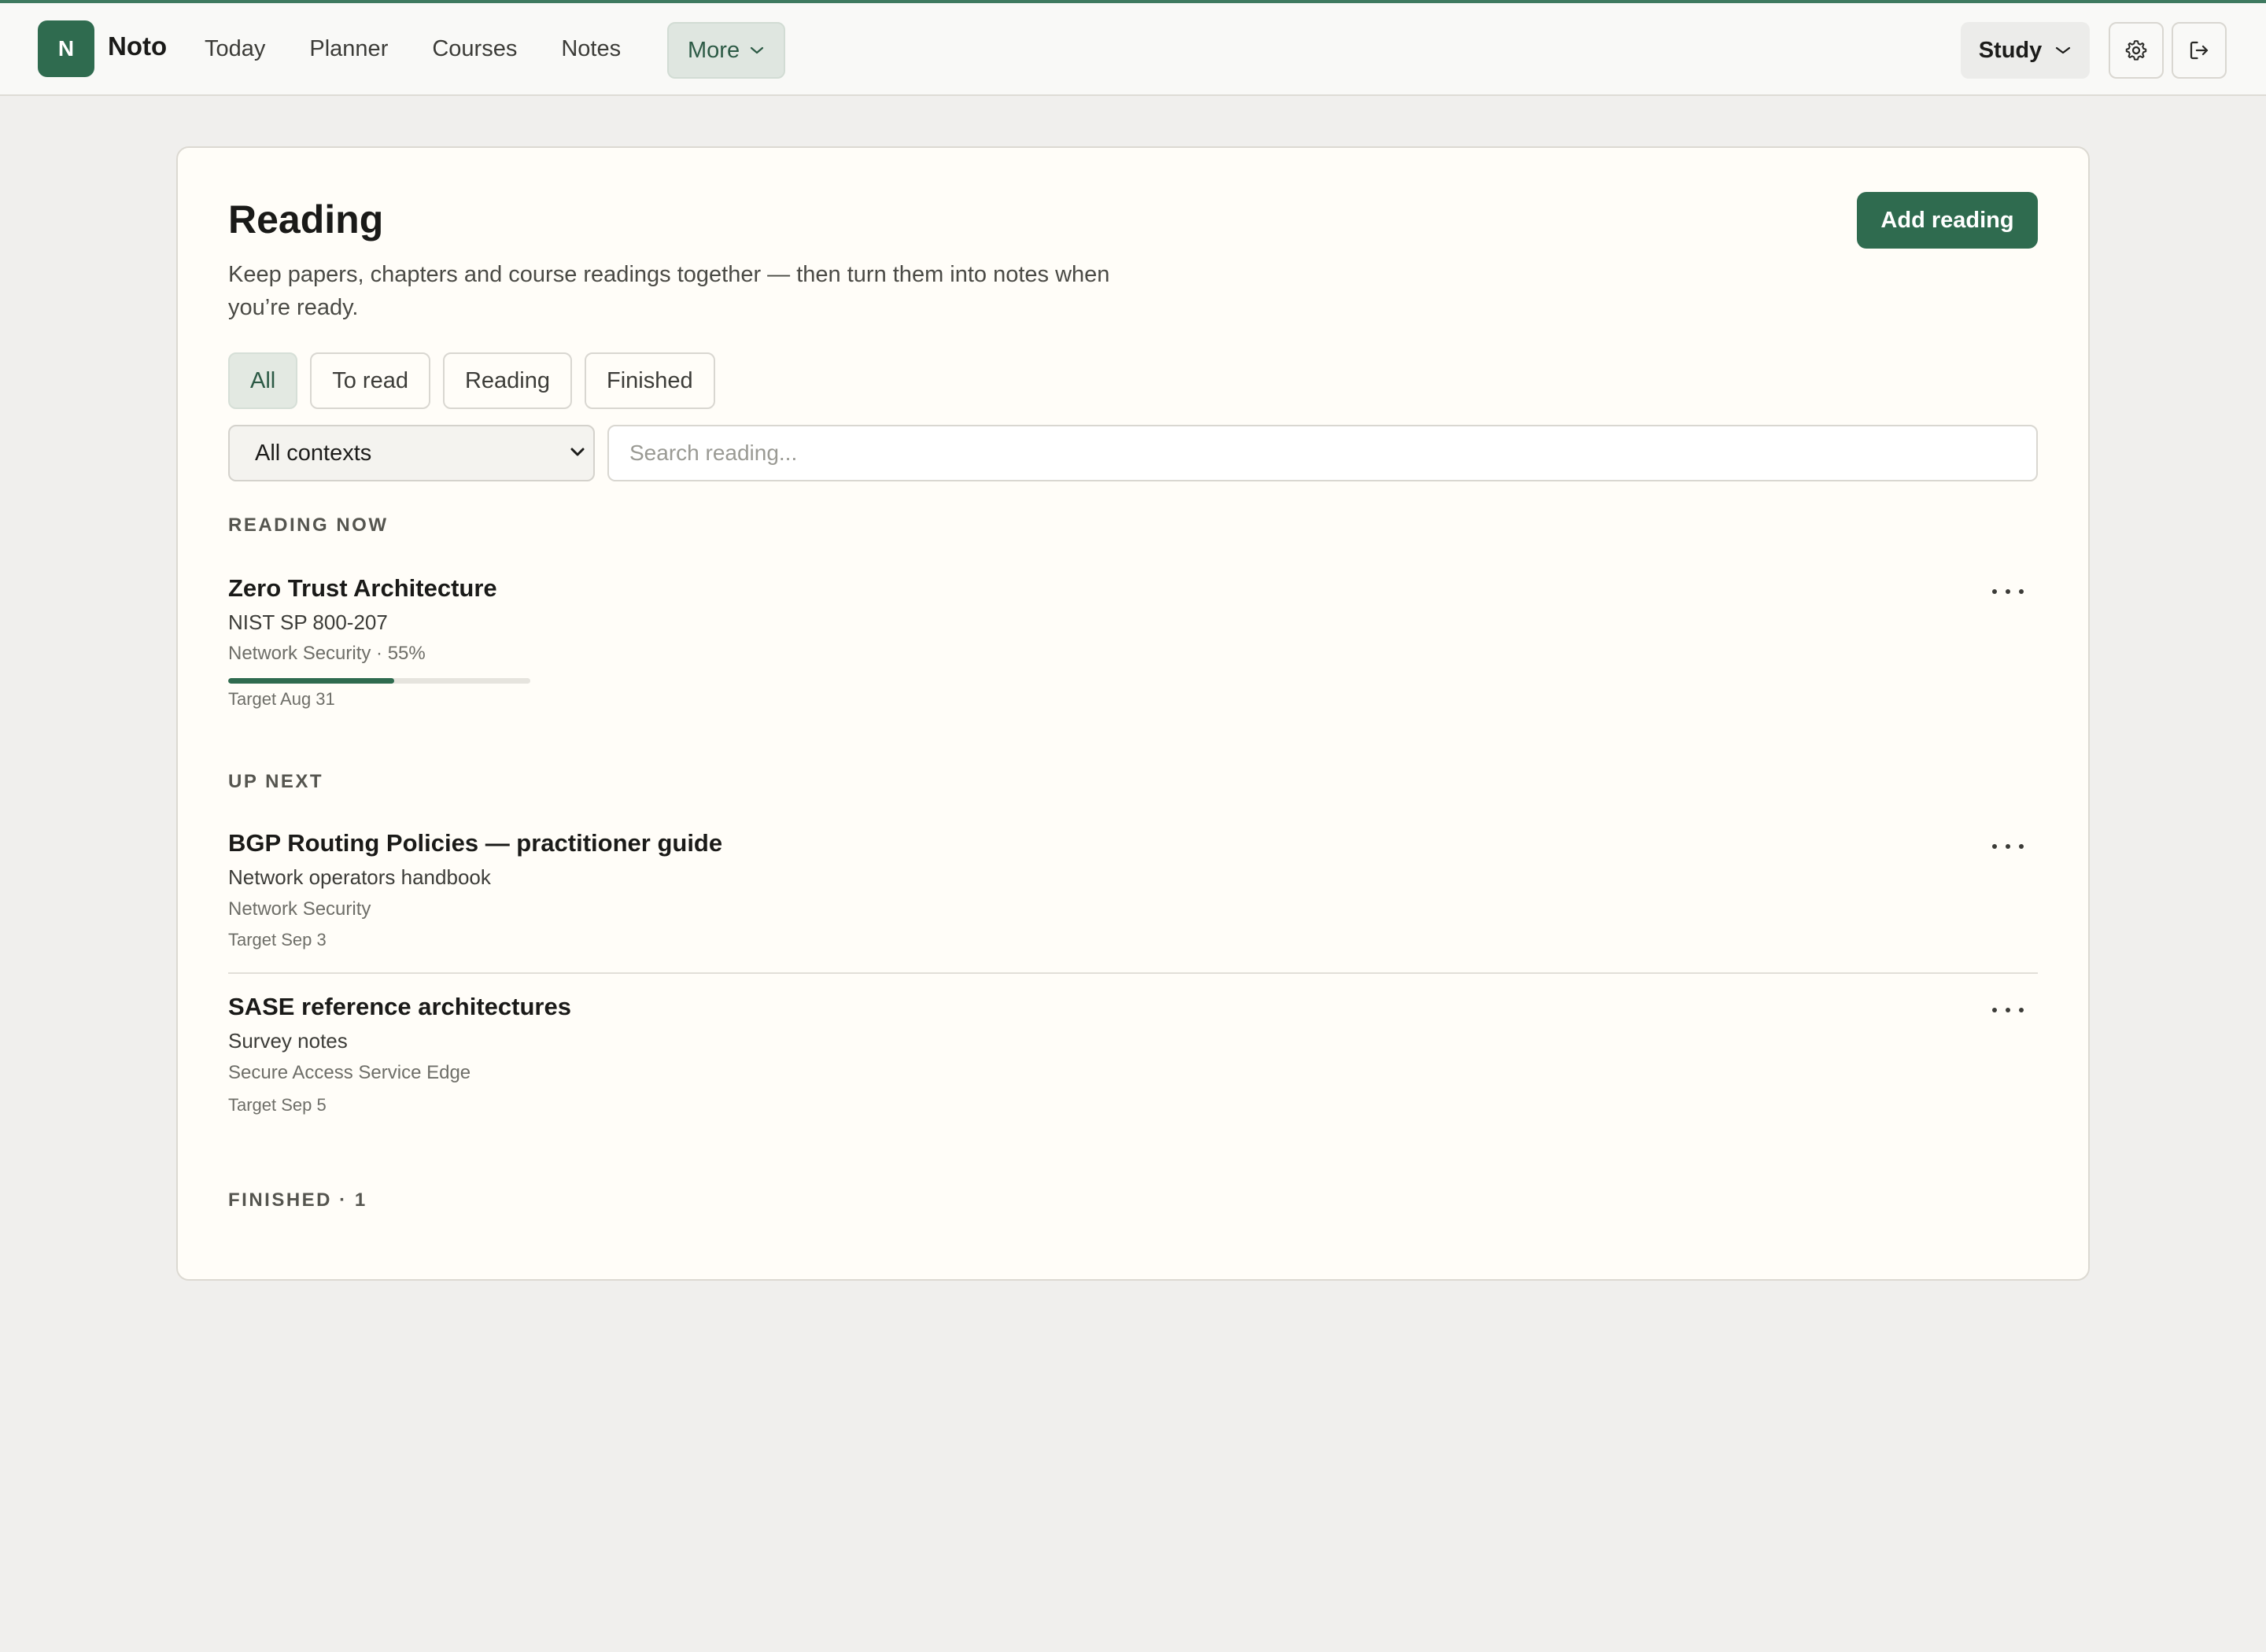 The image size is (2266, 1652). I want to click on reading-item-target: Target Aug 31, so click(281, 699).